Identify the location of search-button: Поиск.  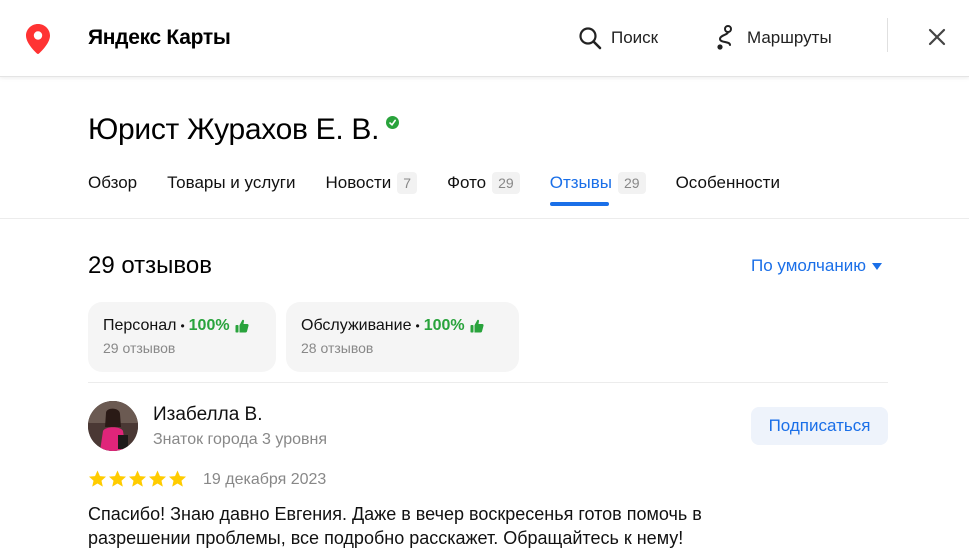
(618, 38).